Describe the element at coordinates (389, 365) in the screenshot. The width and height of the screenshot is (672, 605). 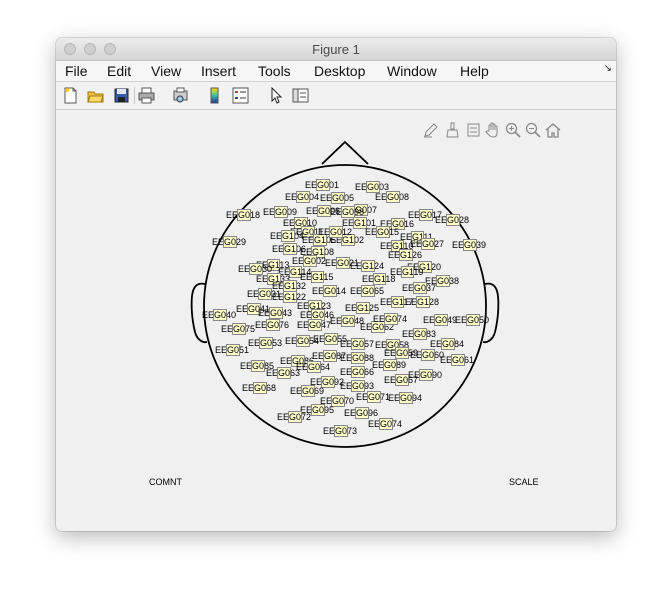
I see `channel-label: EEG089` at that location.